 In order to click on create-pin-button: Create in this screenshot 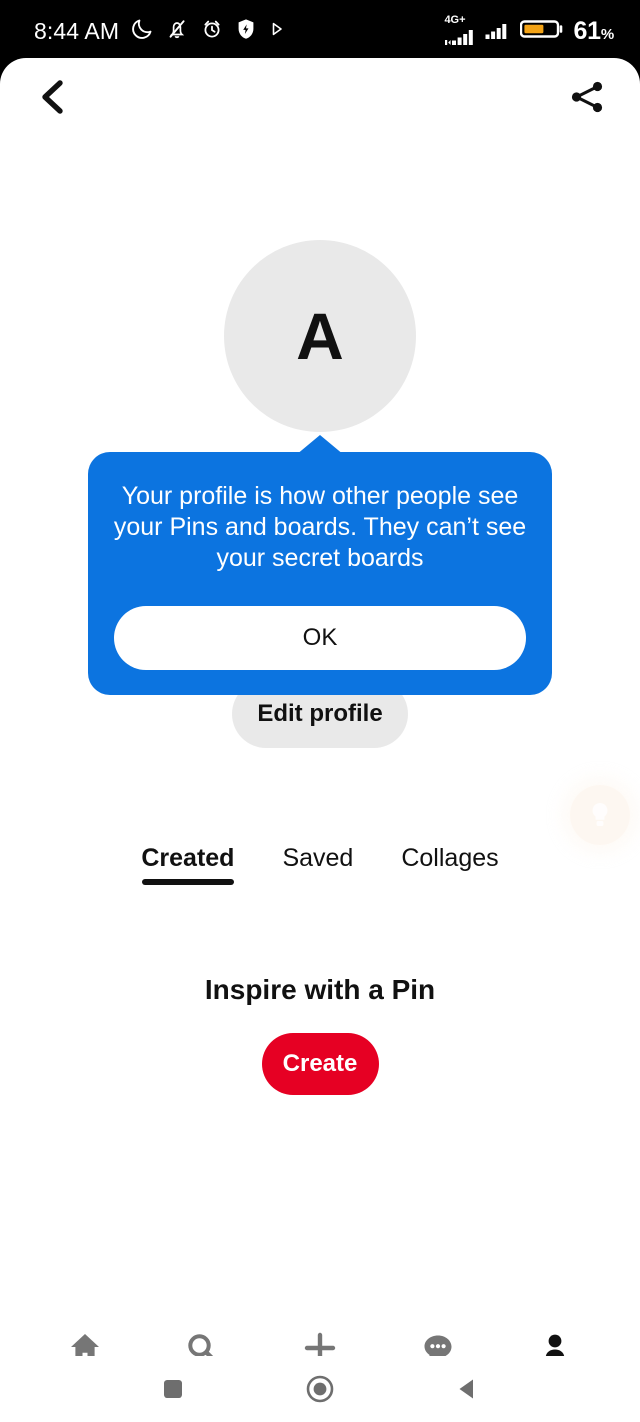, I will do `click(320, 1064)`.